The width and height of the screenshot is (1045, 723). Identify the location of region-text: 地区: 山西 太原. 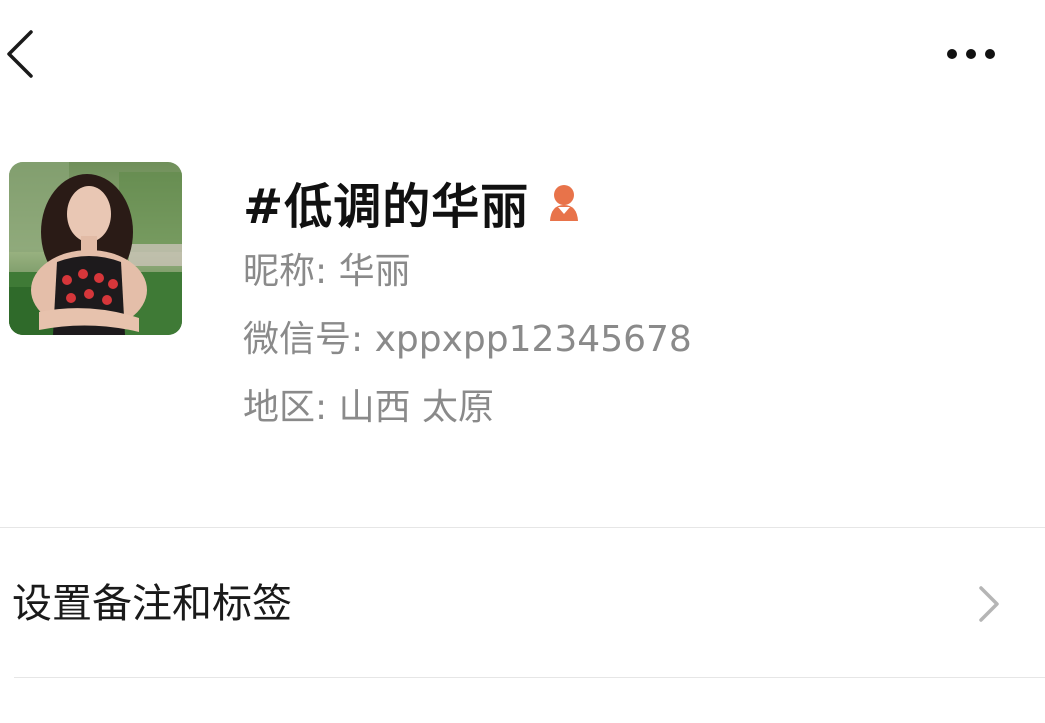
(369, 407).